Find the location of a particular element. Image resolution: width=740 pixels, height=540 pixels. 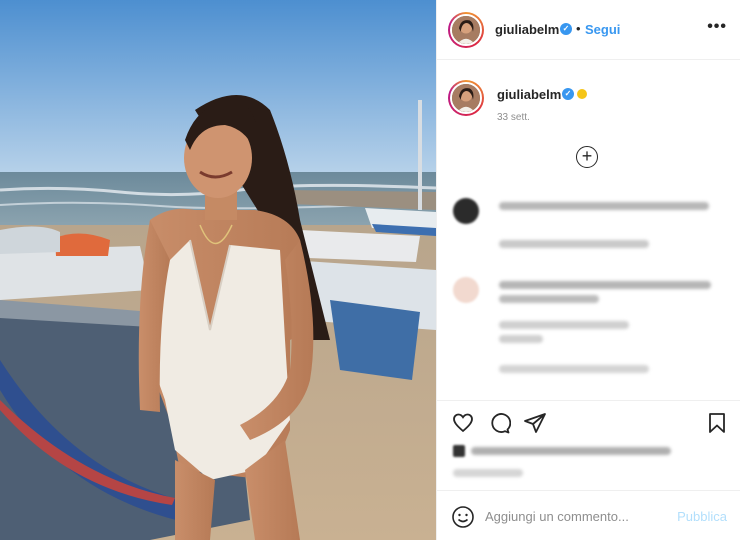

author-avatar is located at coordinates (466, 30).